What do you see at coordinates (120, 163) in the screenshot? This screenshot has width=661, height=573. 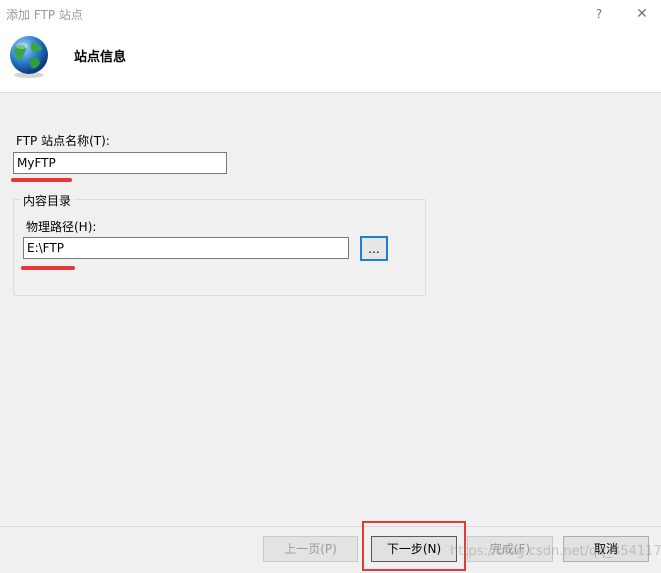 I see `site-name-input: MyFTP` at bounding box center [120, 163].